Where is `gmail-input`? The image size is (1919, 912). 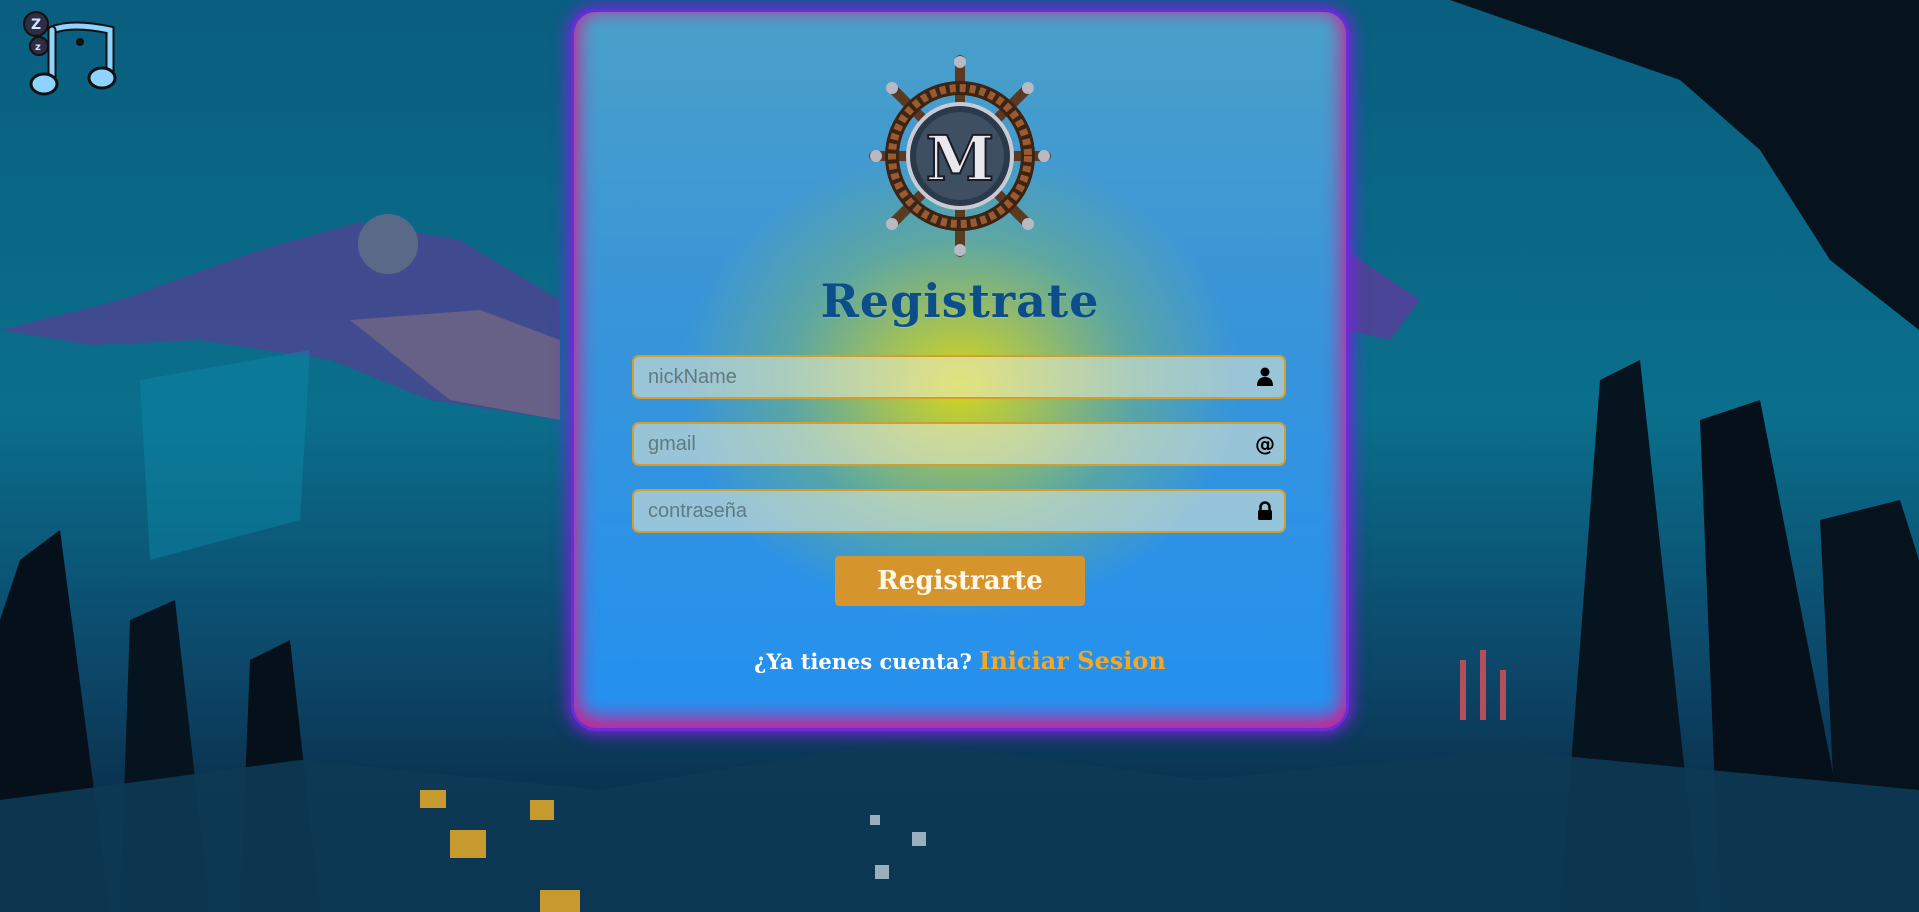
gmail-input is located at coordinates (959, 444).